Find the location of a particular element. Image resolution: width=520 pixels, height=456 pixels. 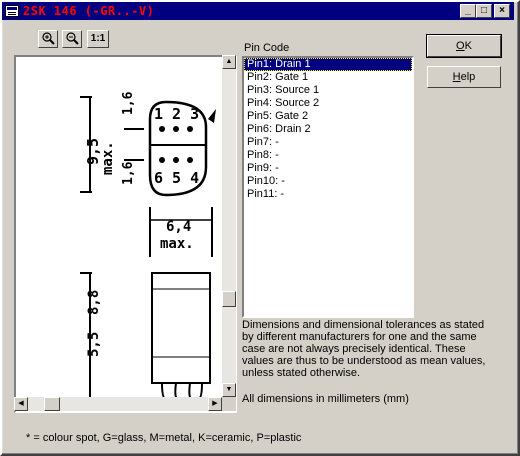

dim-5-5: 5,5 is located at coordinates (94, 344).